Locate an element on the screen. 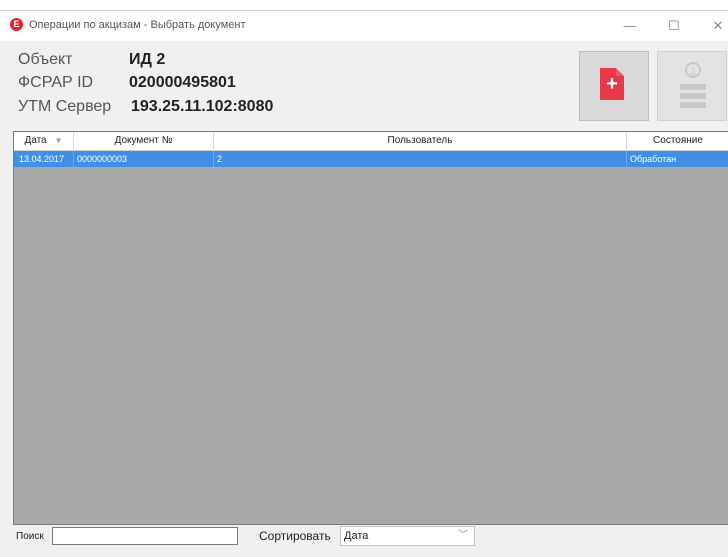  object-value: ИД 2 is located at coordinates (147, 59).